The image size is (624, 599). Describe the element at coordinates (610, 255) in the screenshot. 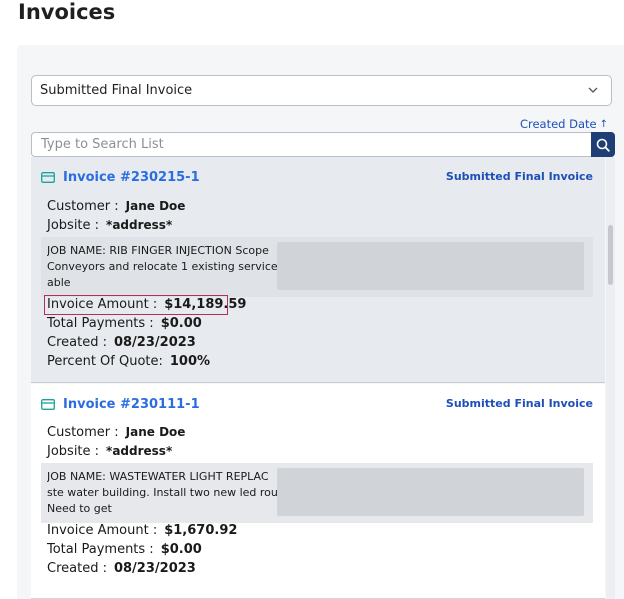

I see `scrollbar-thumb` at that location.